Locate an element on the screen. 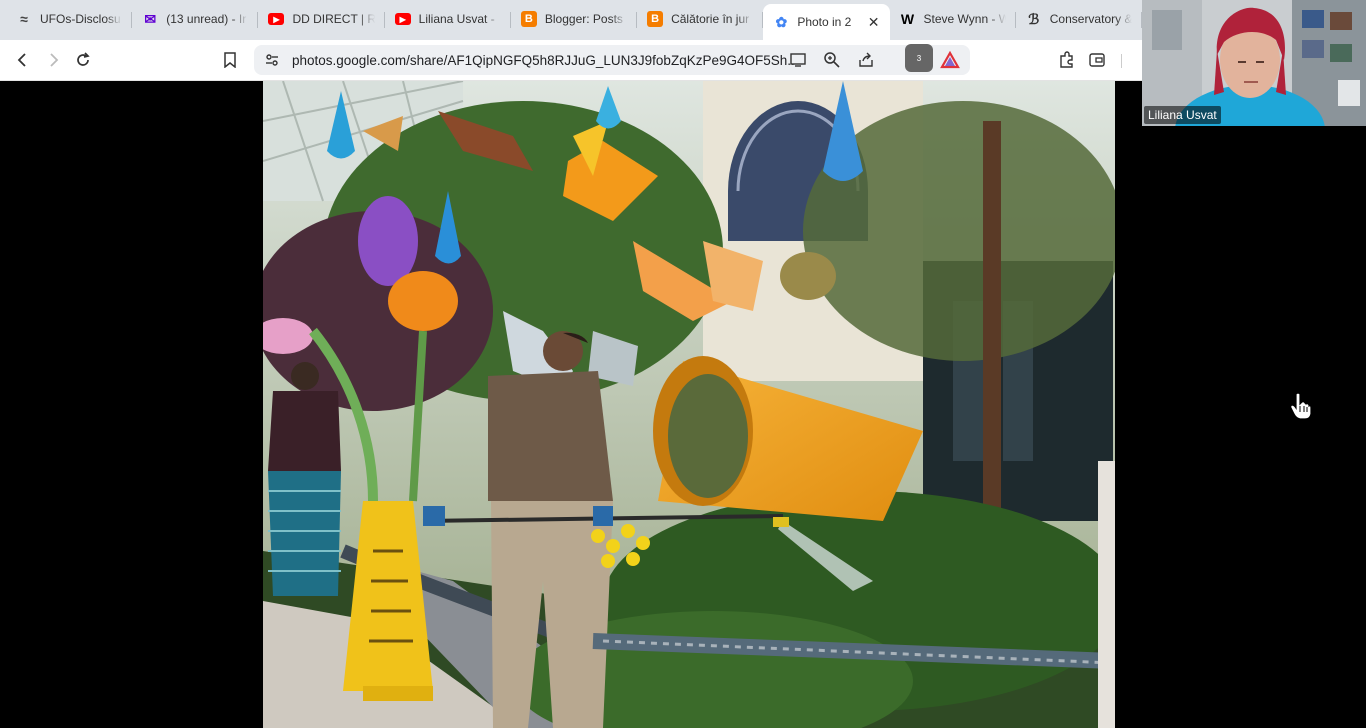  google-photos-icon: ✿ is located at coordinates (781, 21).